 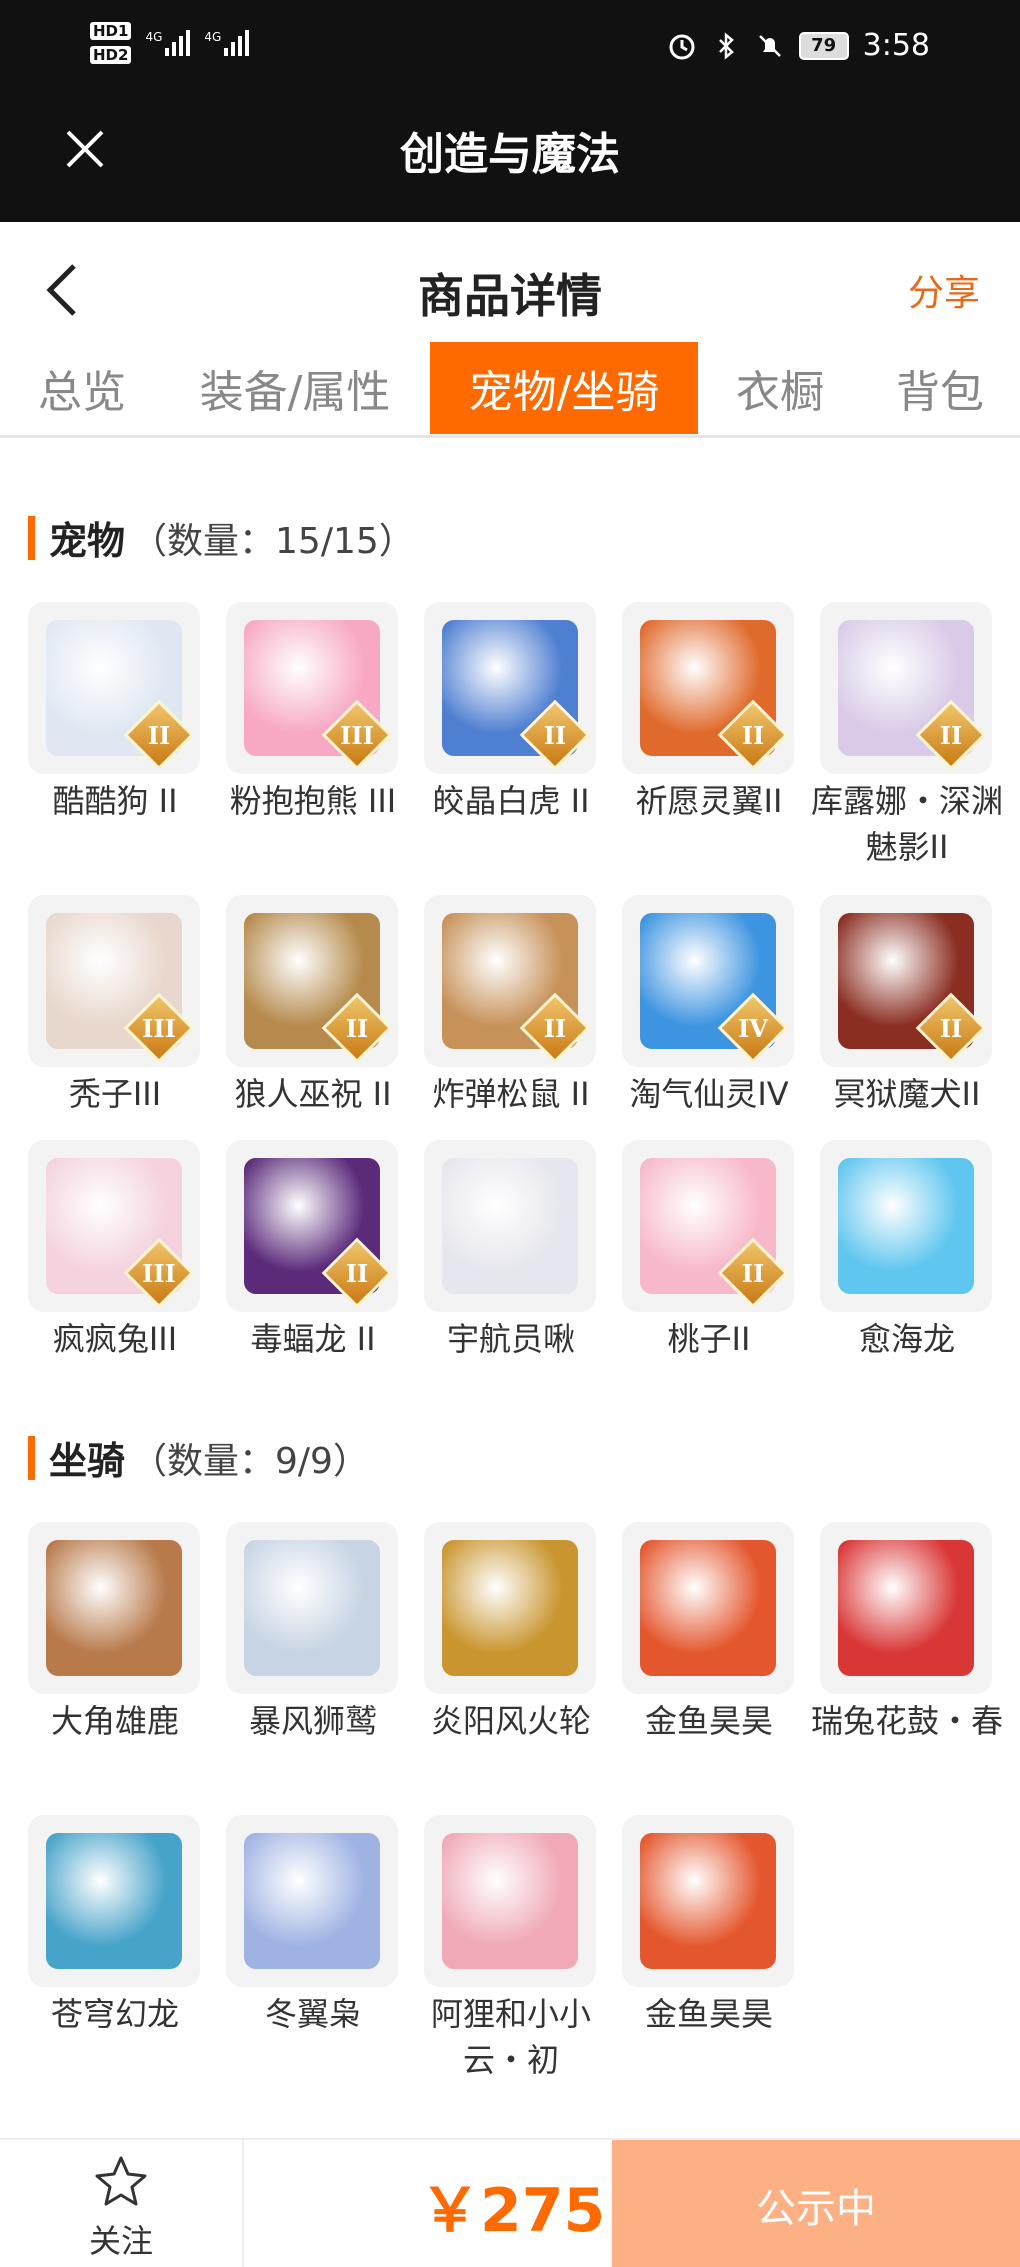 I want to click on pet-name: 库露娜・深渊魅影II, so click(x=906, y=824).